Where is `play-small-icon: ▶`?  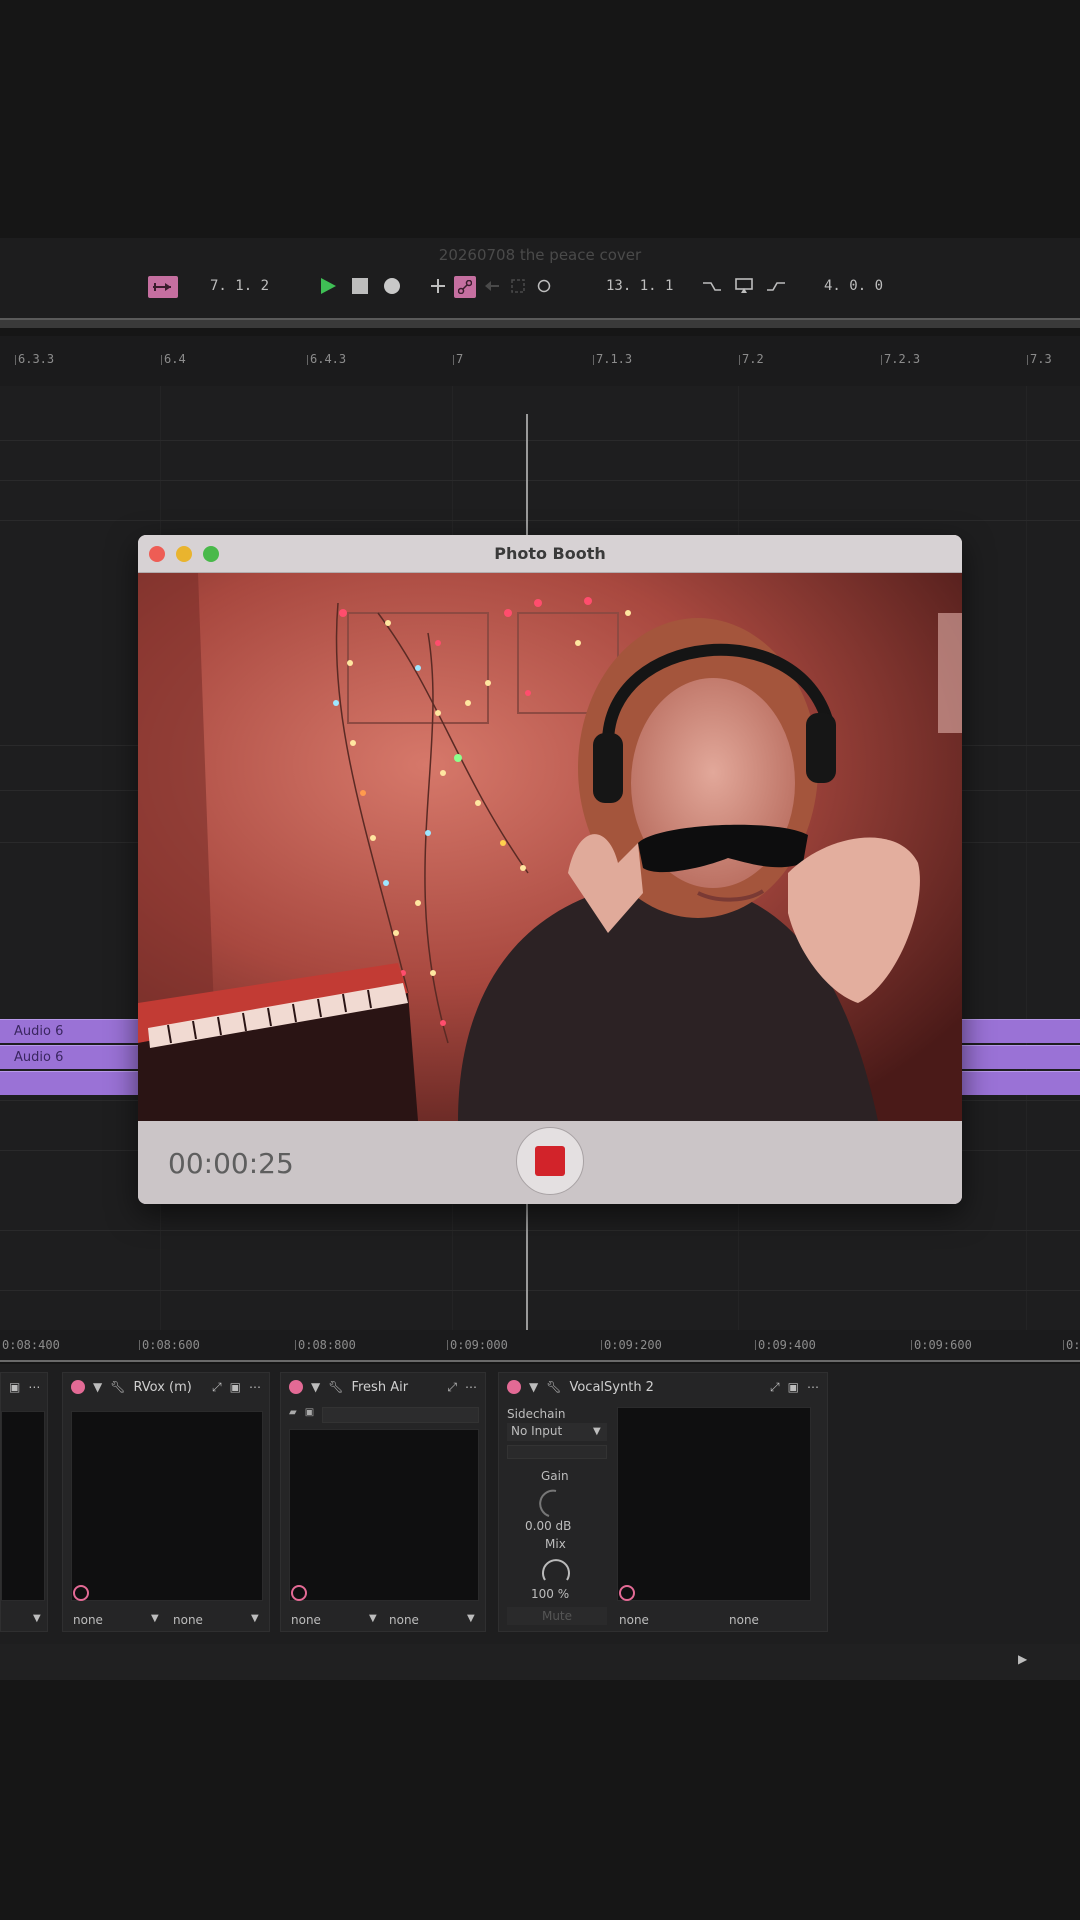 play-small-icon: ▶ is located at coordinates (1022, 1659).